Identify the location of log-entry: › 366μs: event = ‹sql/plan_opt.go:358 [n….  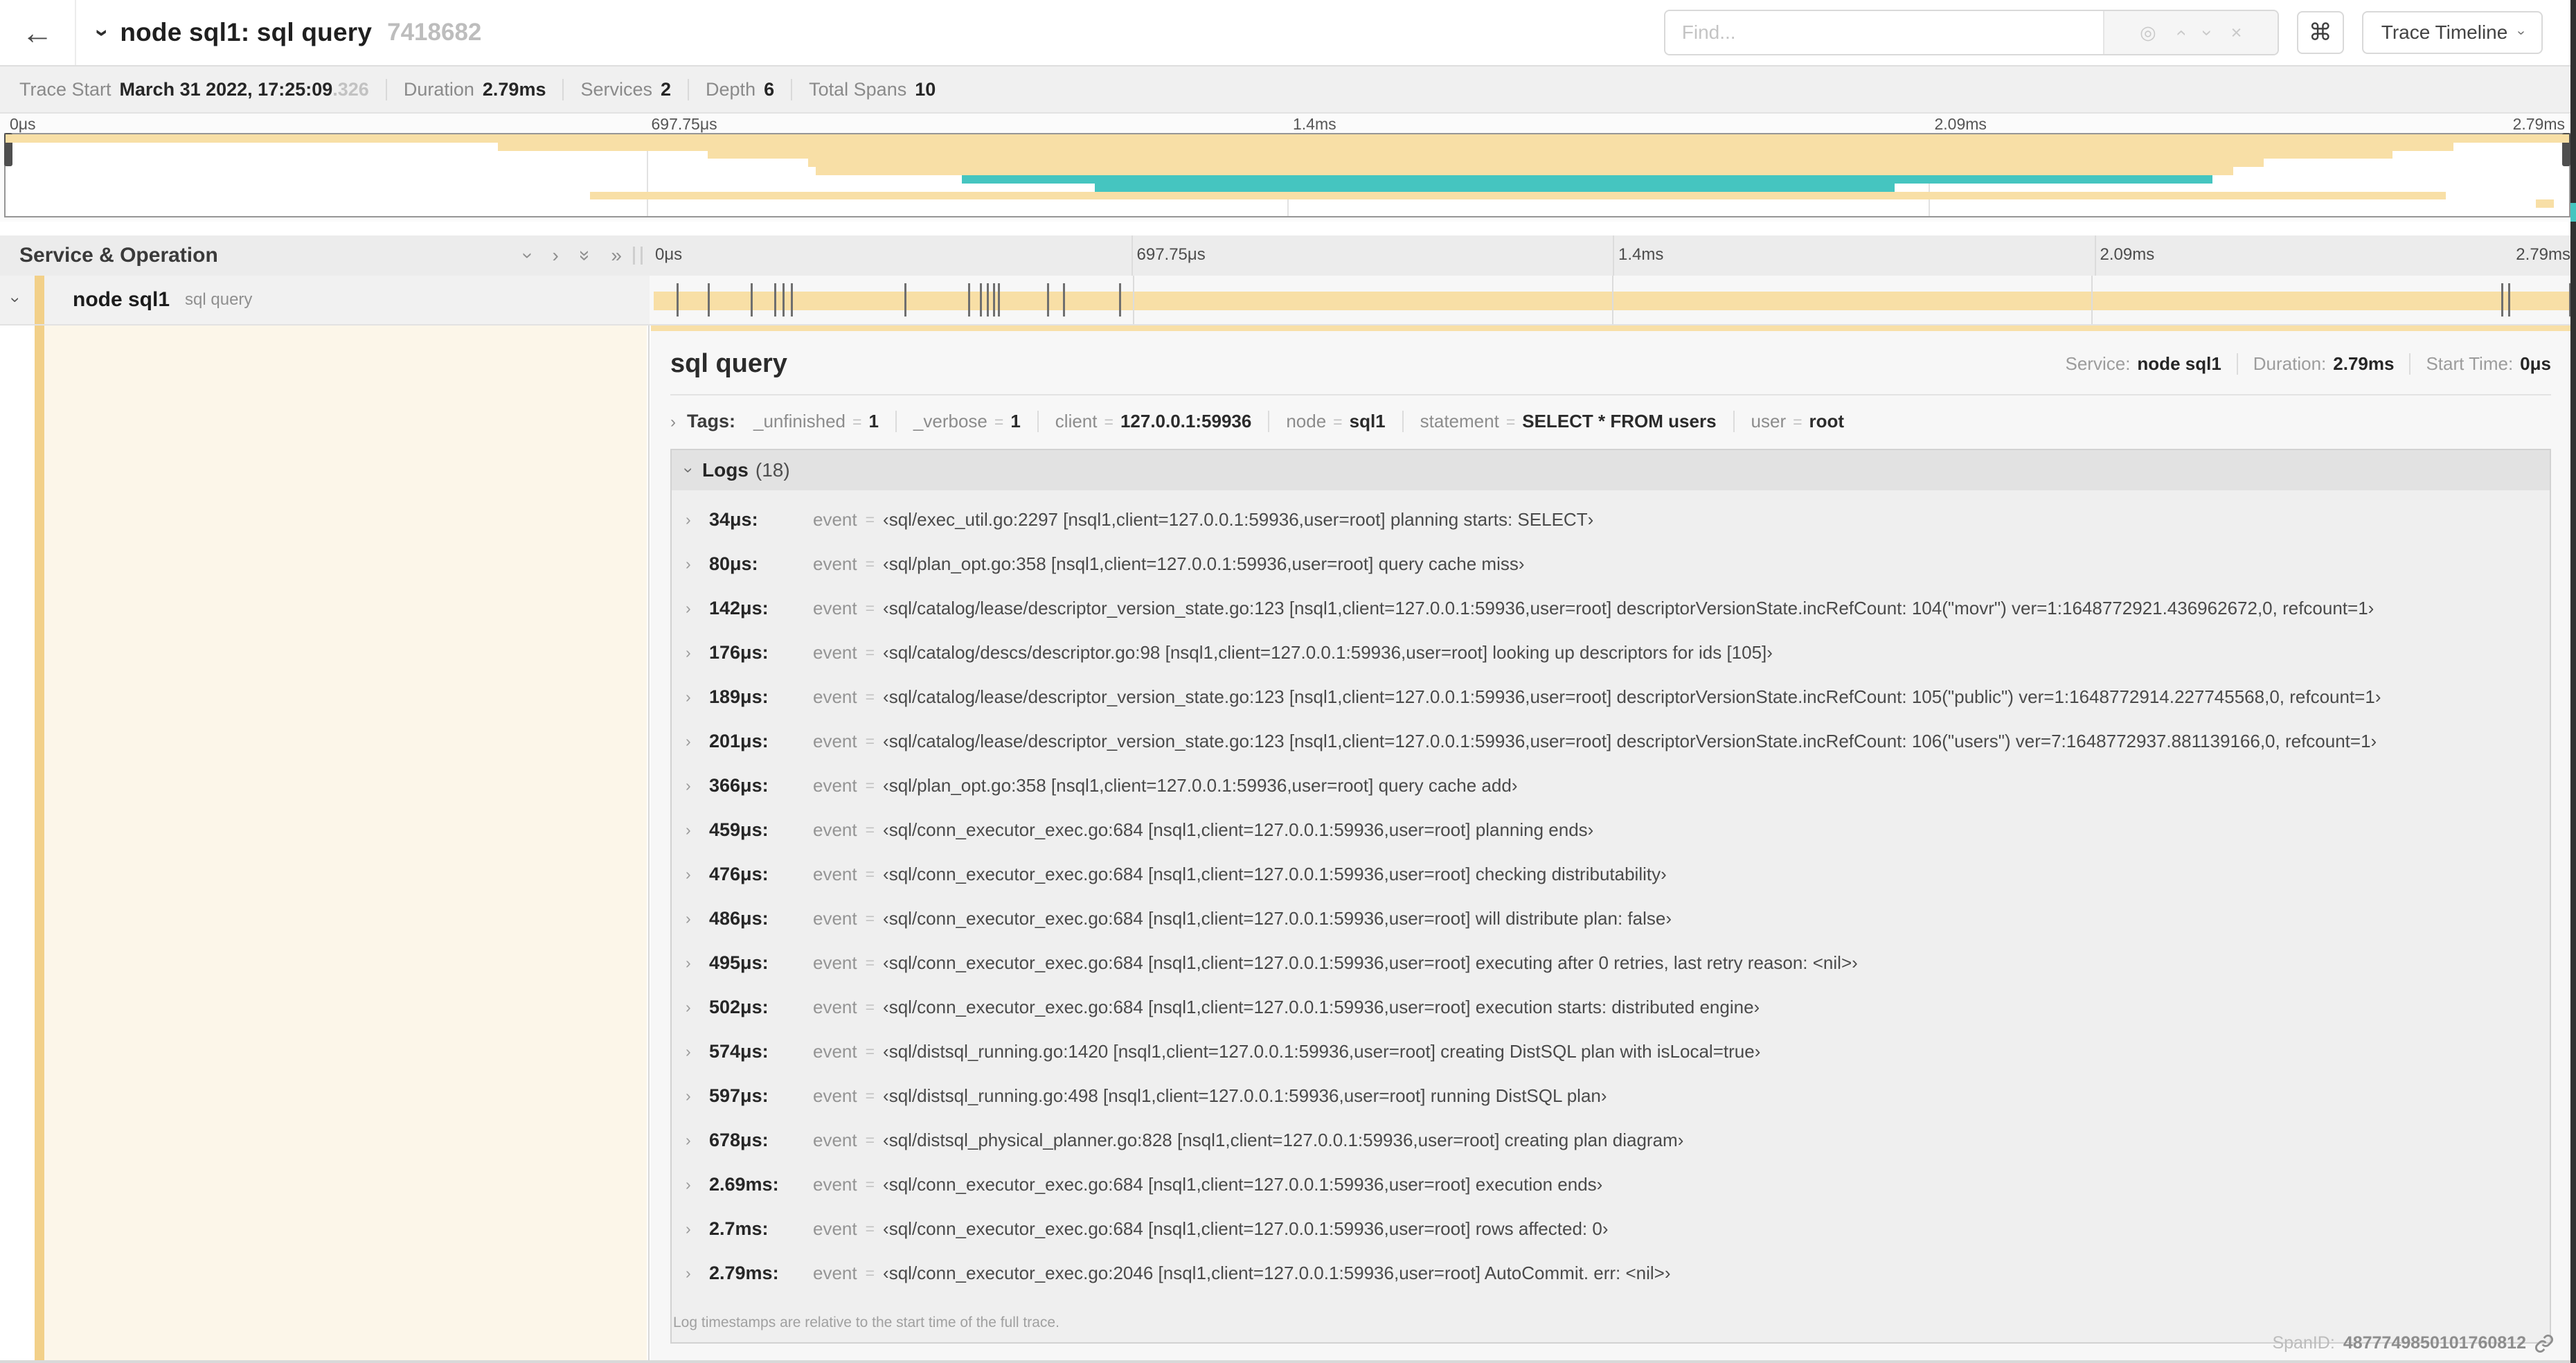
(1615, 786).